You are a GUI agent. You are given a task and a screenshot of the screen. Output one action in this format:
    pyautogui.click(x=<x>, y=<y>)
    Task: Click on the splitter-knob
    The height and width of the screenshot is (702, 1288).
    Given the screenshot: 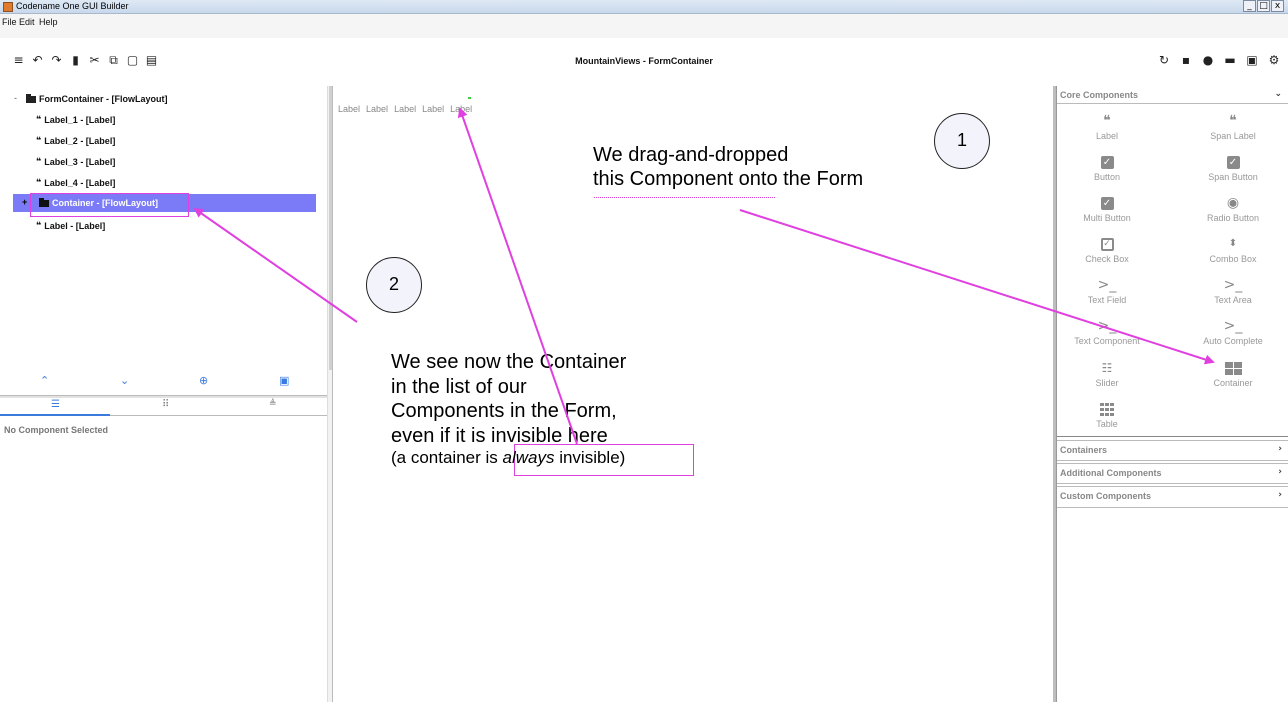 What is the action you would take?
    pyautogui.click(x=330, y=228)
    